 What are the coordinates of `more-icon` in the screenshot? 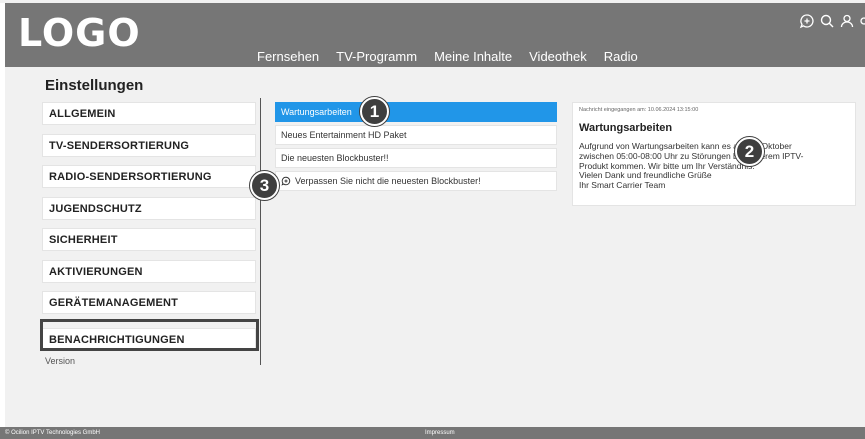 It's located at (862, 21).